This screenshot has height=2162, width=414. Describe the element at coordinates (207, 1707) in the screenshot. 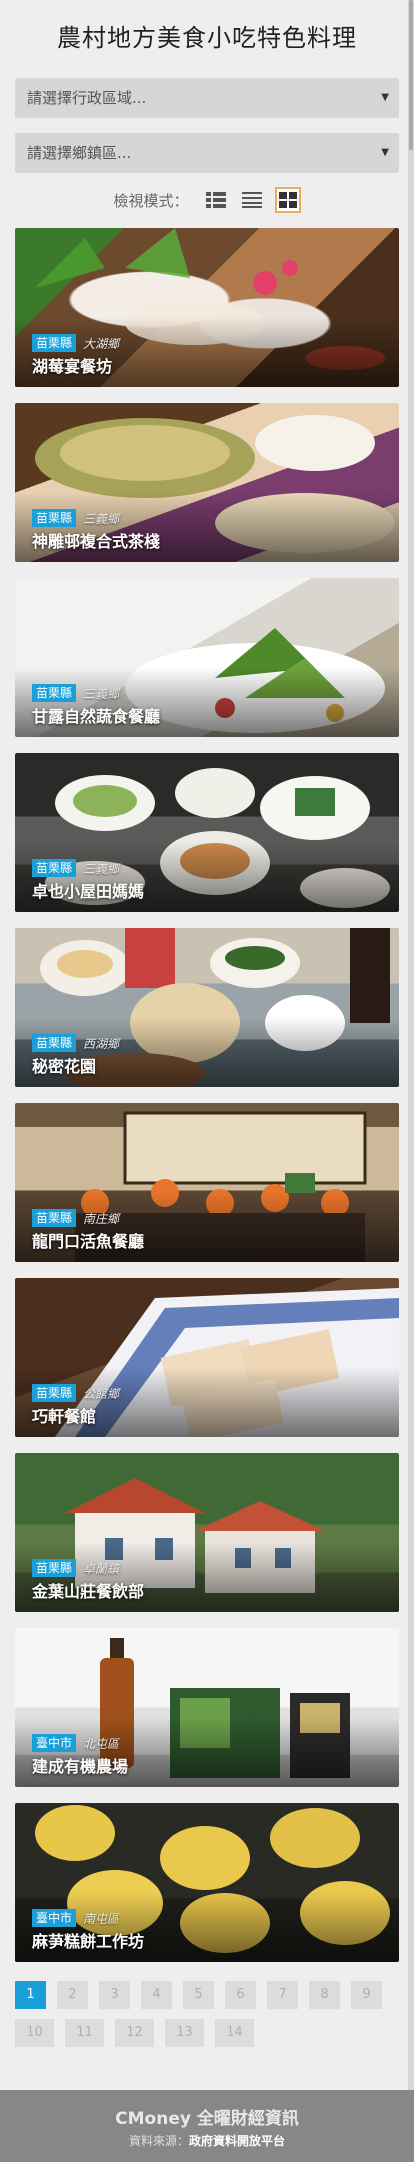

I see `restaurant-card: 臺中市 北屯區 建成有機農場` at that location.